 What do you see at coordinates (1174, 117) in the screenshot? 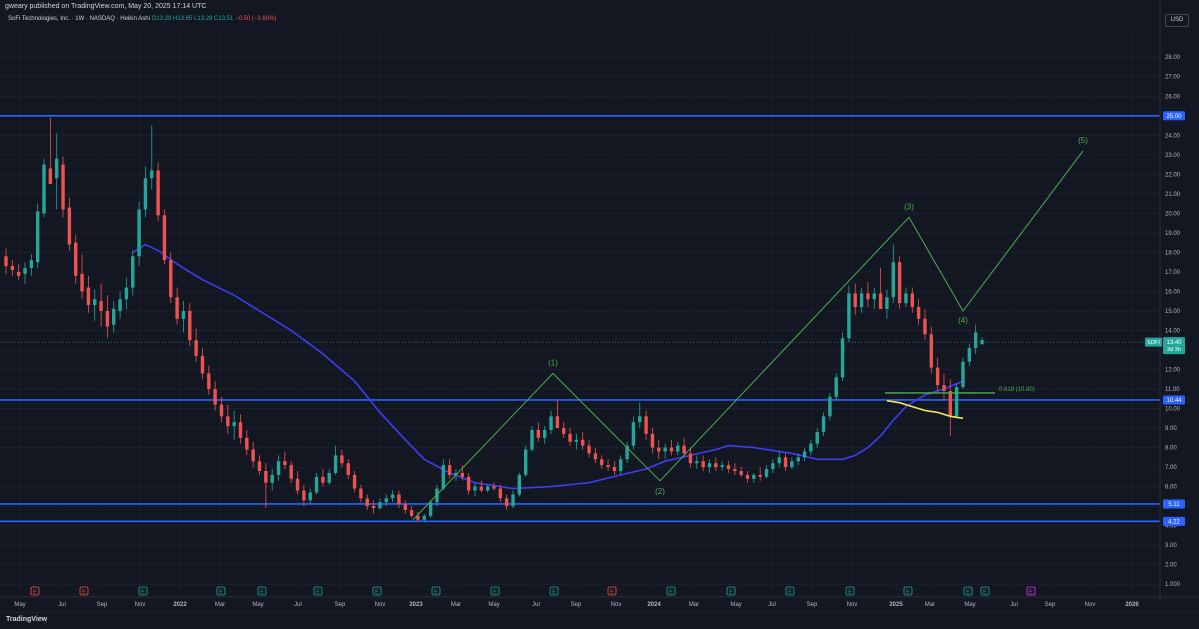
I see `level-price-label: 25.00` at bounding box center [1174, 117].